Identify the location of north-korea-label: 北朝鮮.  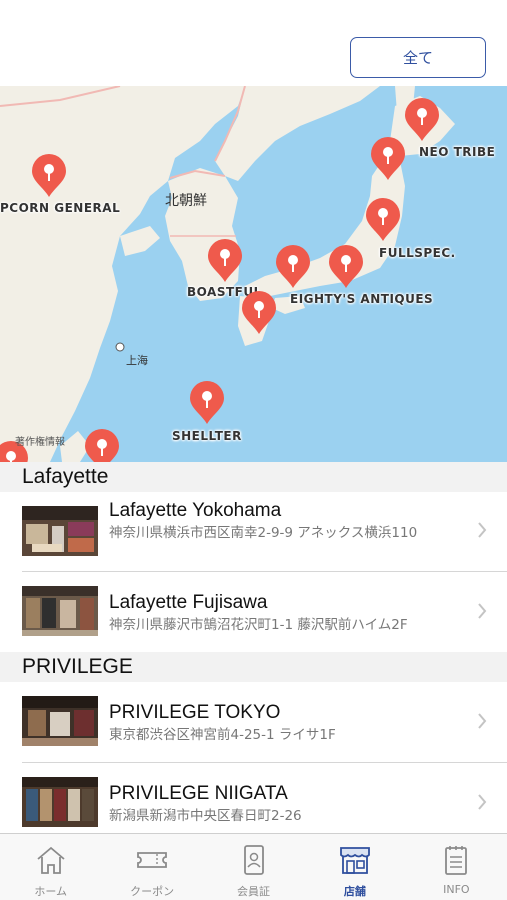
(186, 201).